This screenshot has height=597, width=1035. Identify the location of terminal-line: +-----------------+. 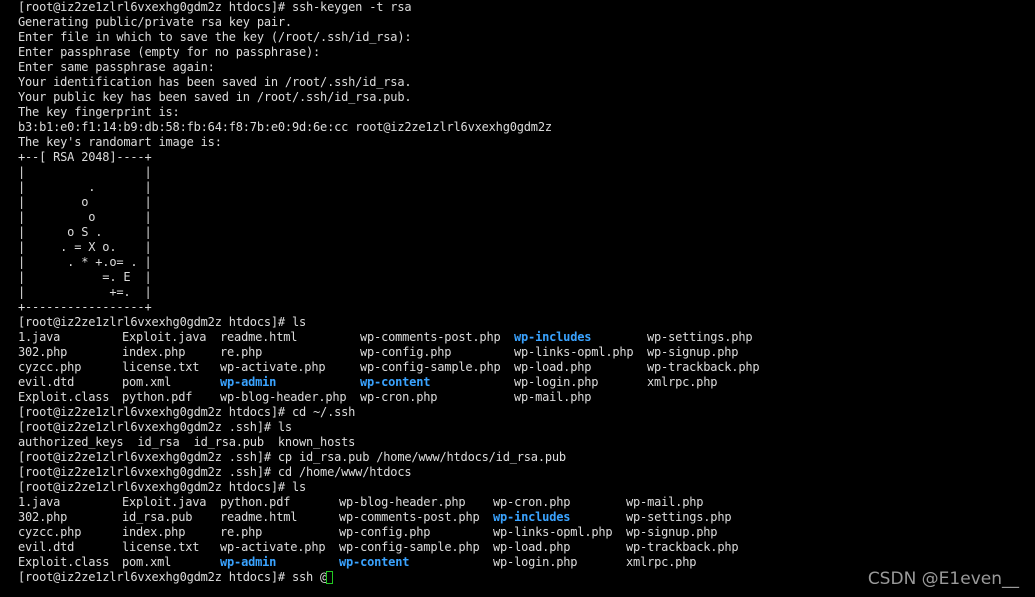
(85, 307).